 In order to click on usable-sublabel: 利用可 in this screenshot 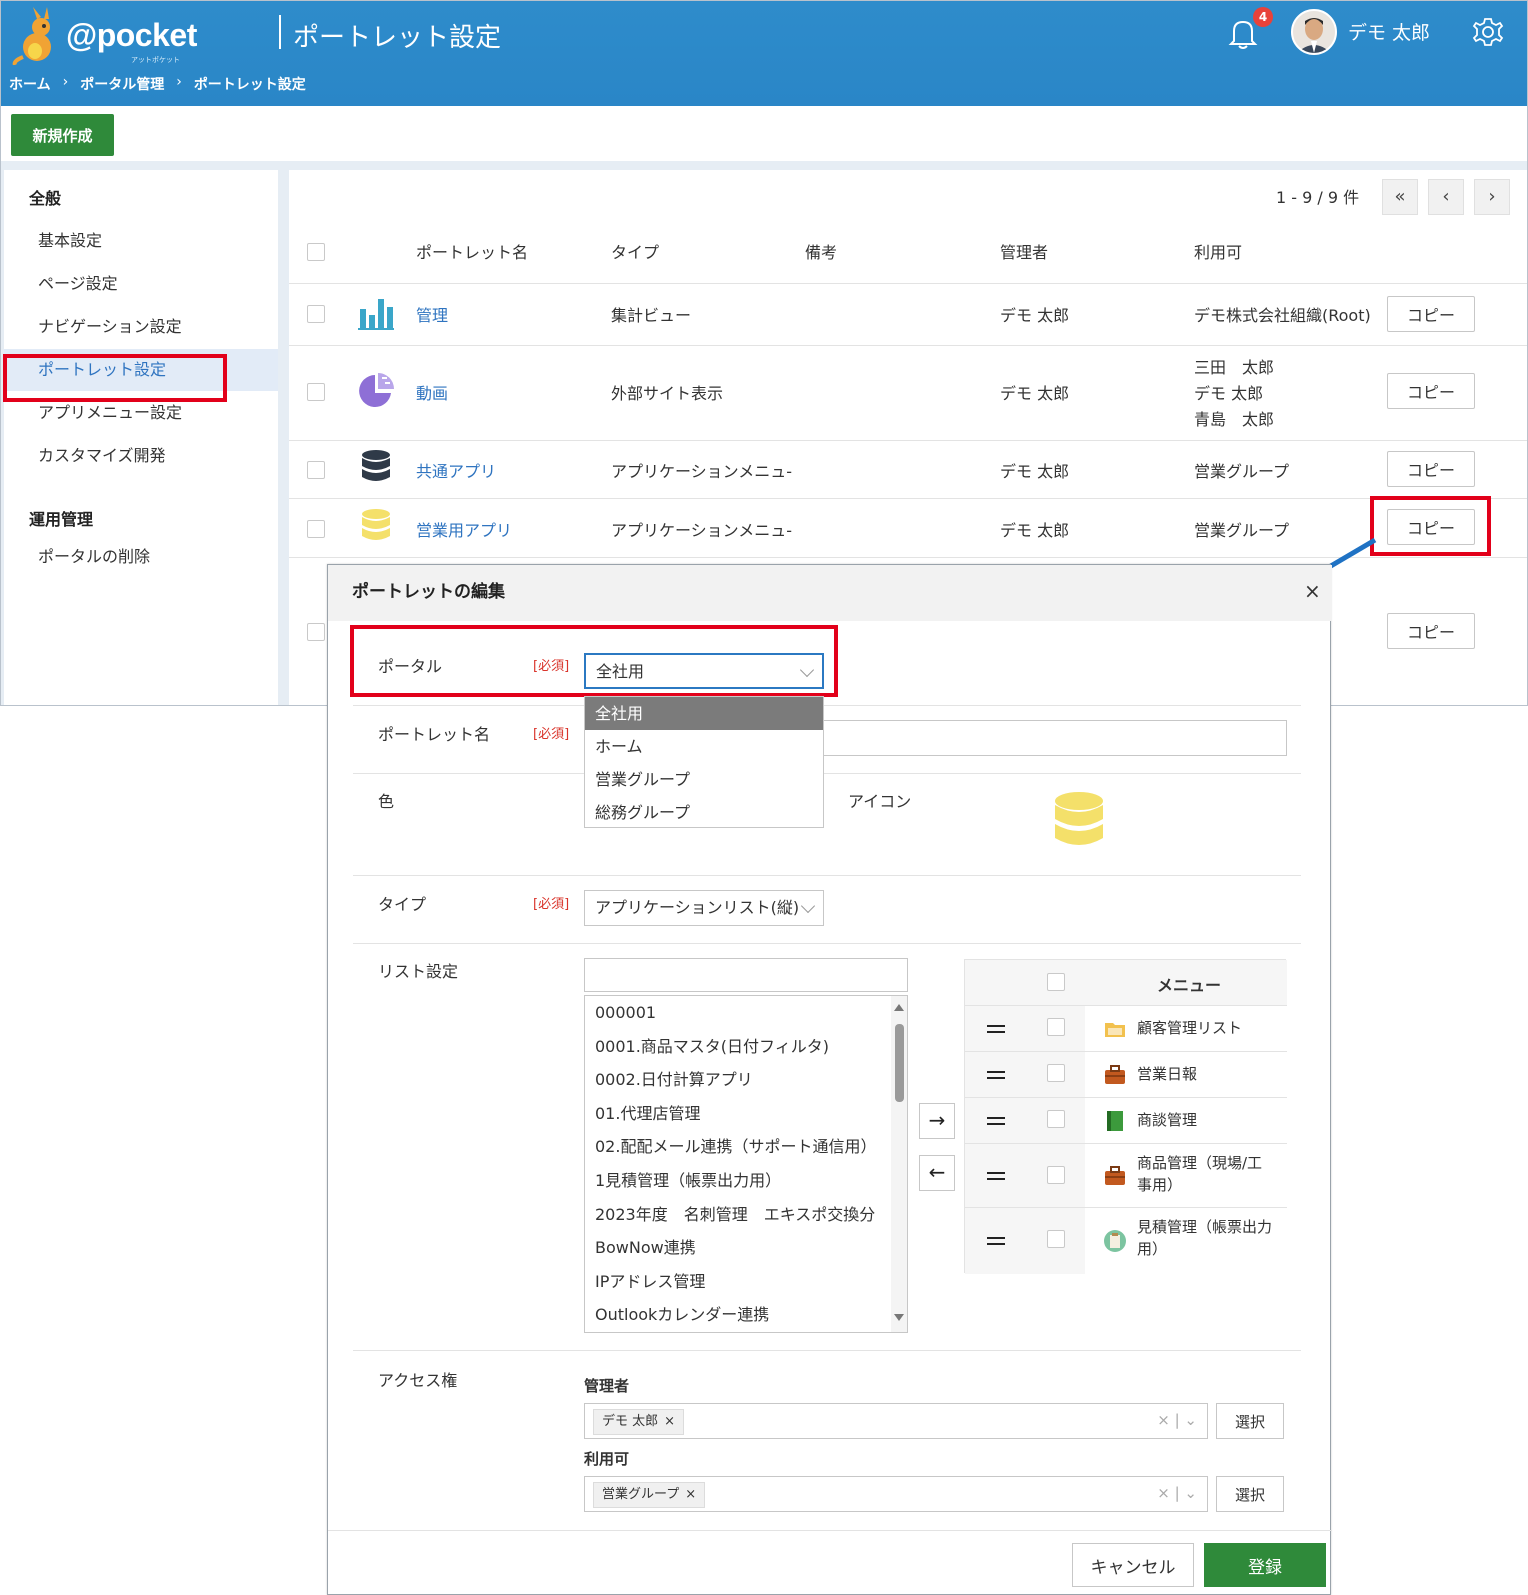, I will do `click(607, 1459)`.